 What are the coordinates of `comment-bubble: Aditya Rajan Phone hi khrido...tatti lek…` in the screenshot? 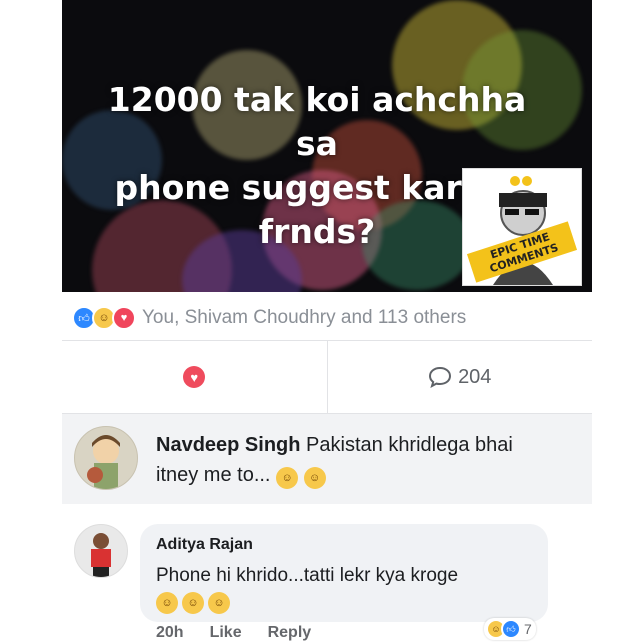 It's located at (344, 573).